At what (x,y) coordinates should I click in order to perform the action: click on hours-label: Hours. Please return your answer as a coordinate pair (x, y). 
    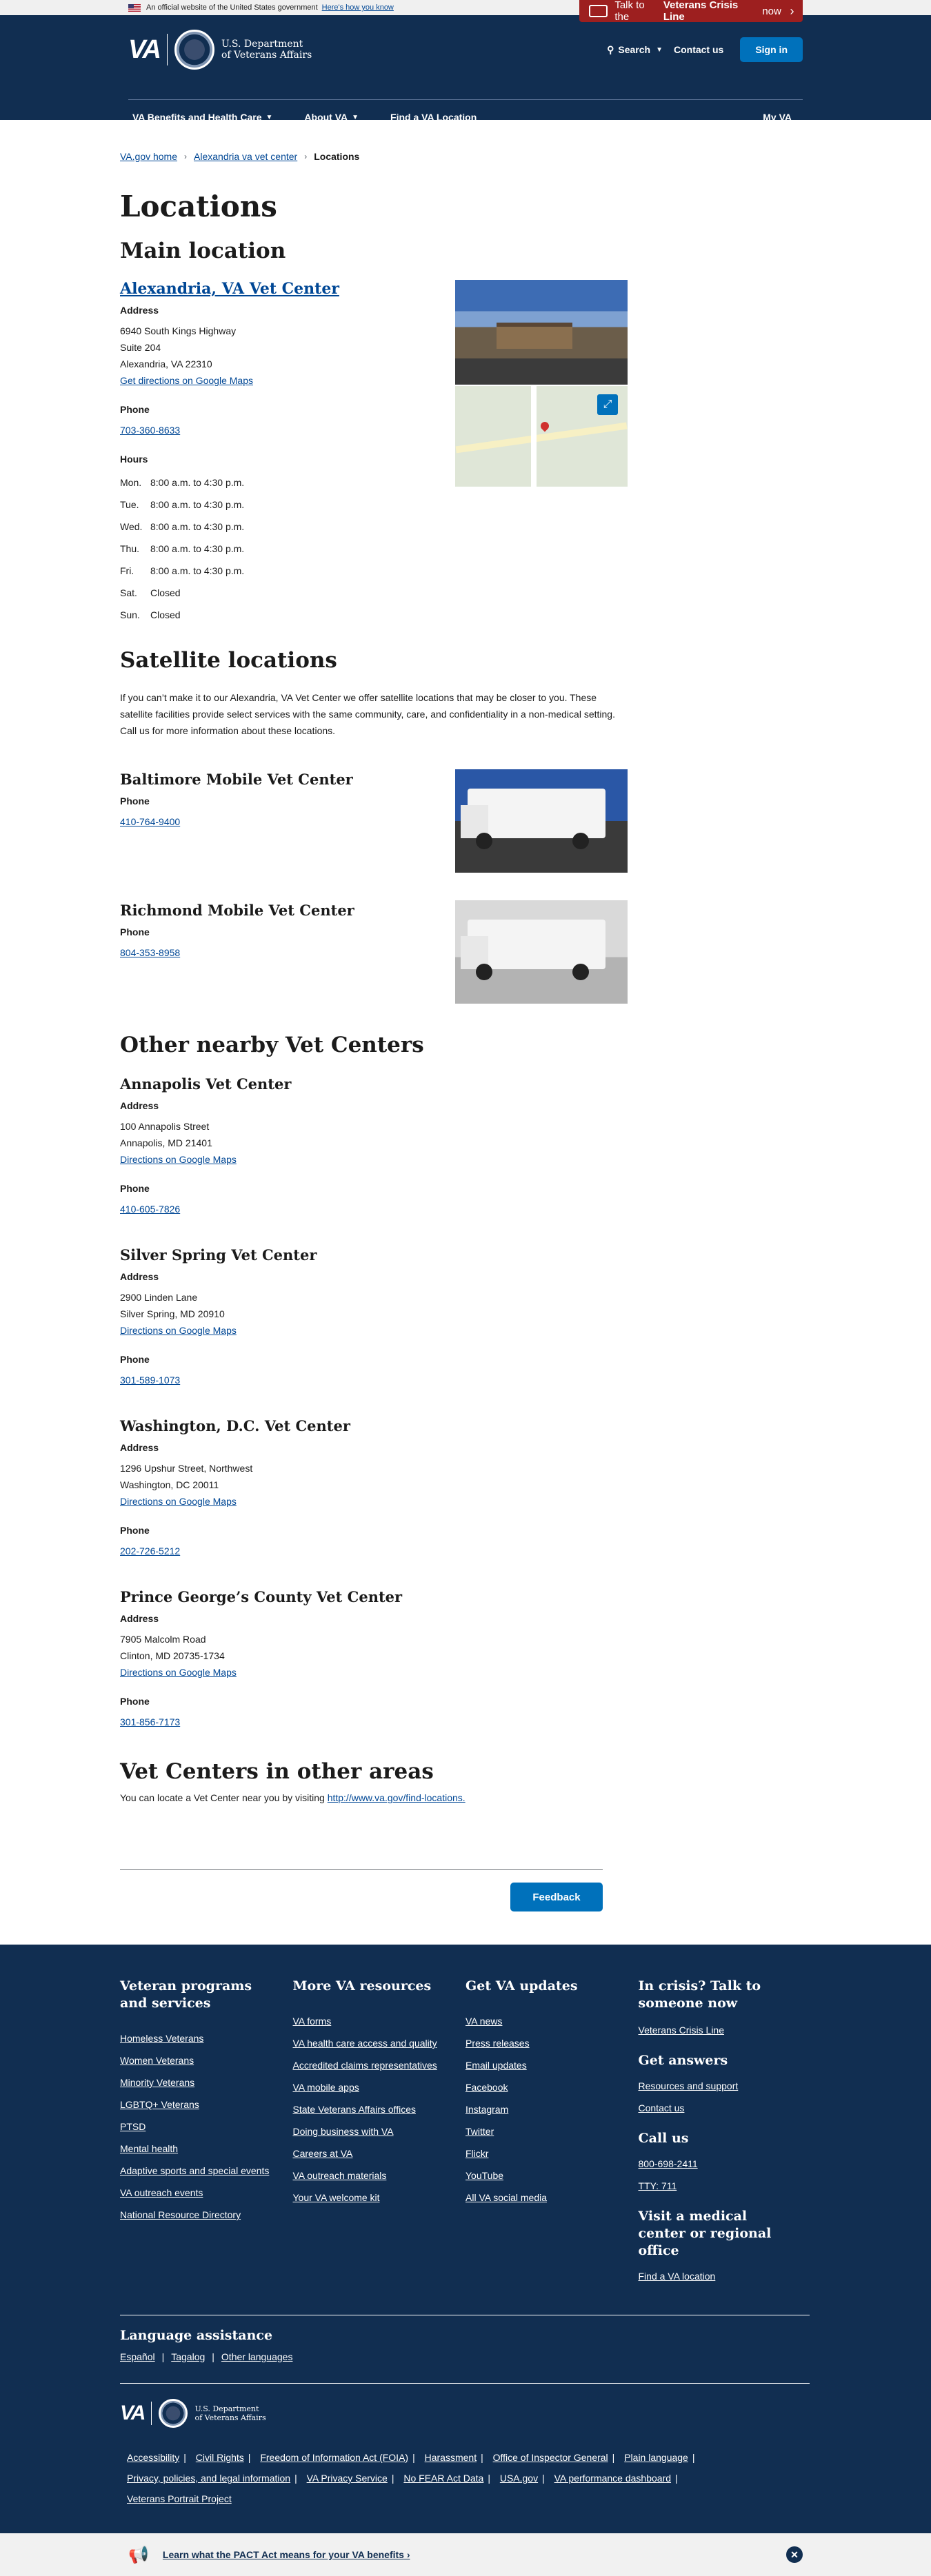
    Looking at the image, I should click on (134, 459).